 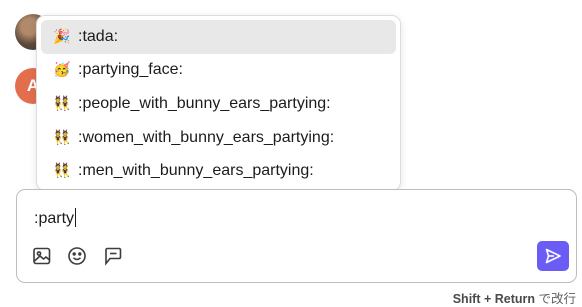 I want to click on suggestion-item: 👯 :people_with_bunny_ears_partying:, so click(x=218, y=104).